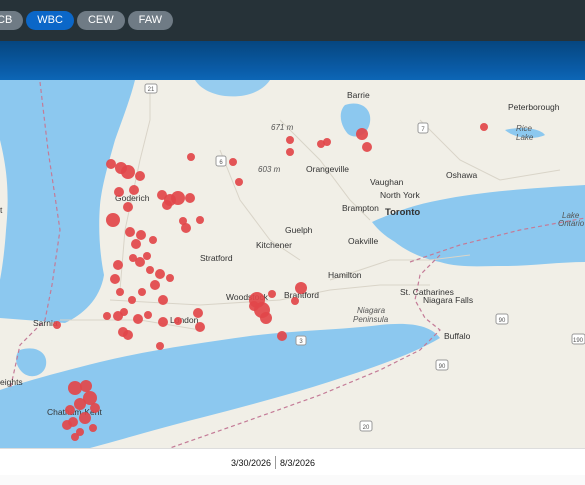 Image resolution: width=585 pixels, height=485 pixels. What do you see at coordinates (292, 60) in the screenshot?
I see `header-banner` at bounding box center [292, 60].